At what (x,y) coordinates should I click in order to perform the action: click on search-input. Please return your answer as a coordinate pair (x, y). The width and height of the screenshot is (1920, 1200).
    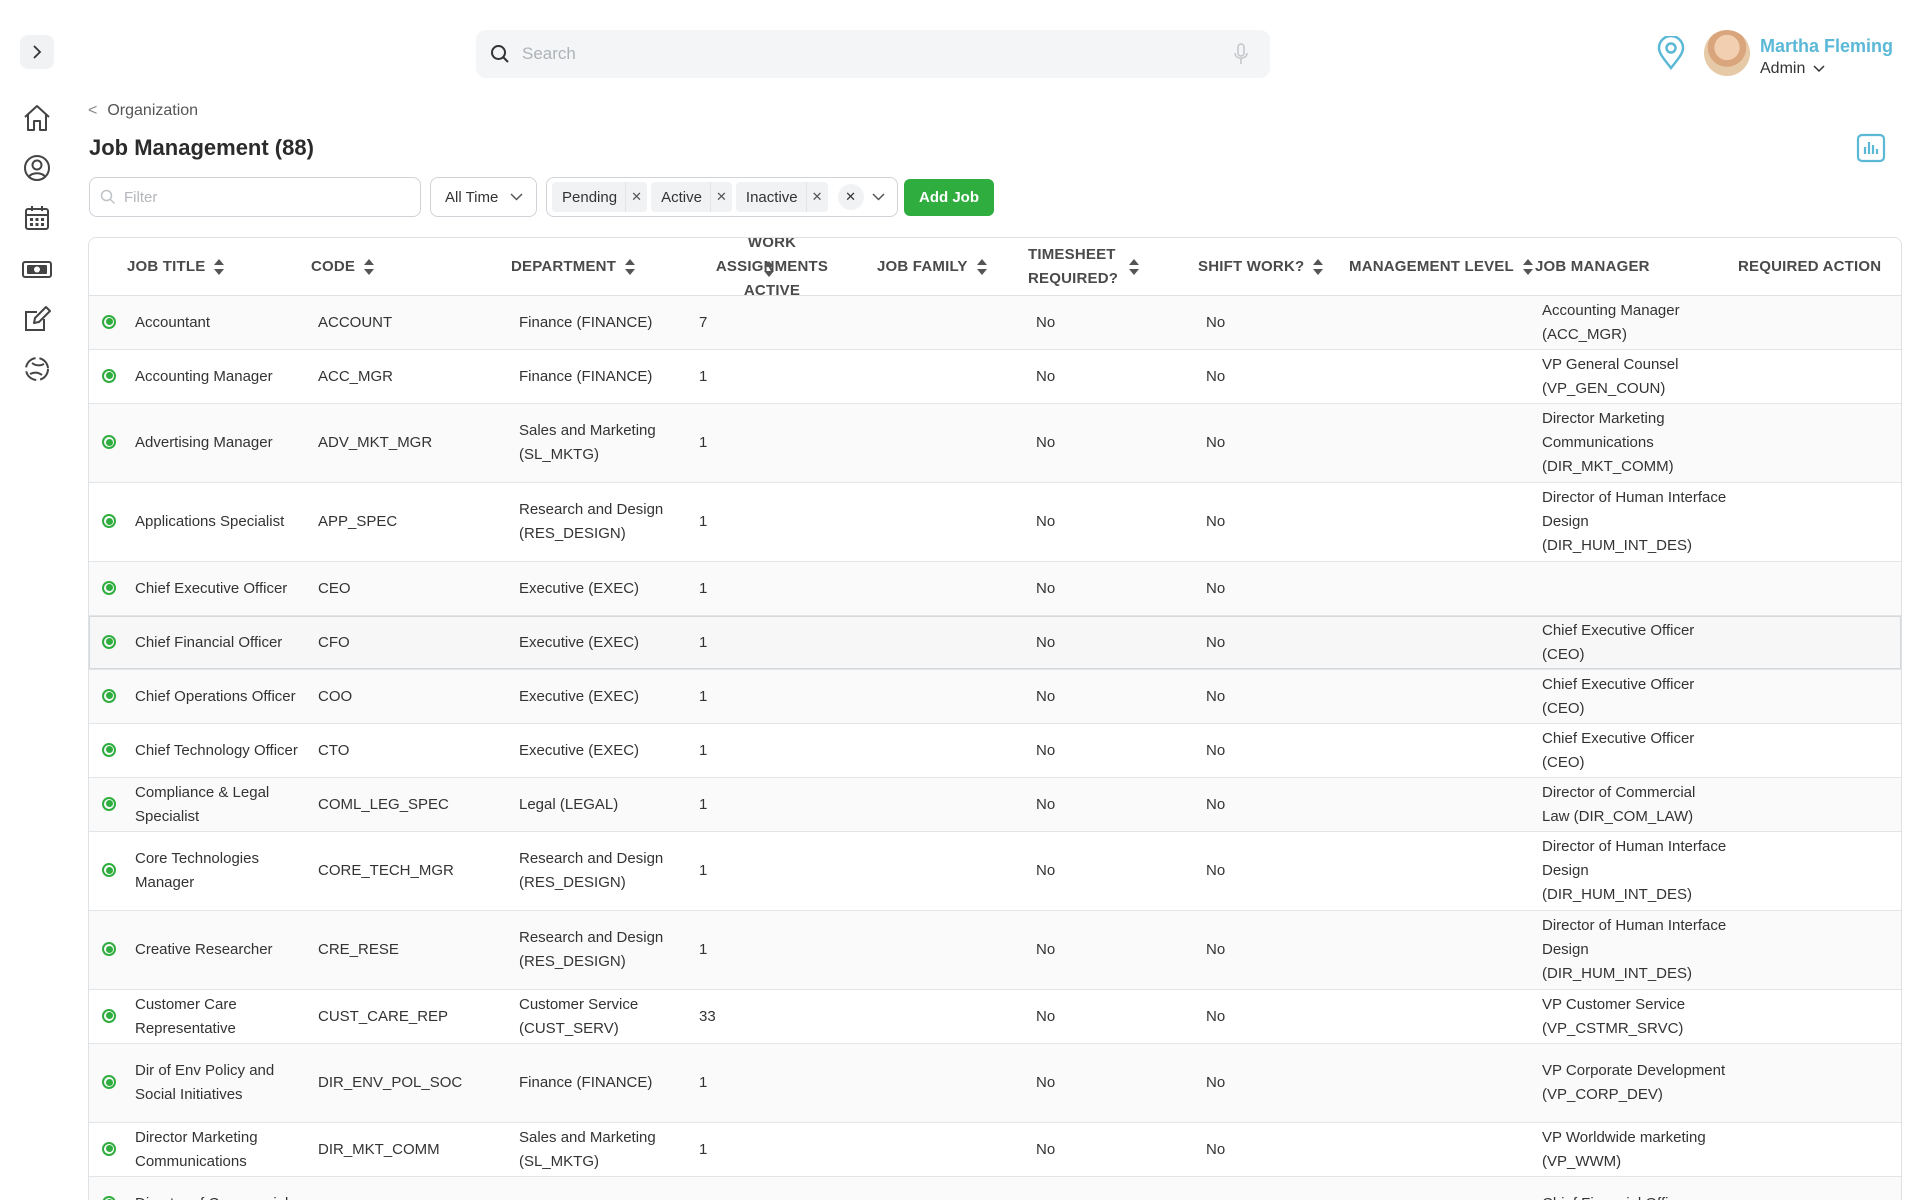
    Looking at the image, I should click on (878, 54).